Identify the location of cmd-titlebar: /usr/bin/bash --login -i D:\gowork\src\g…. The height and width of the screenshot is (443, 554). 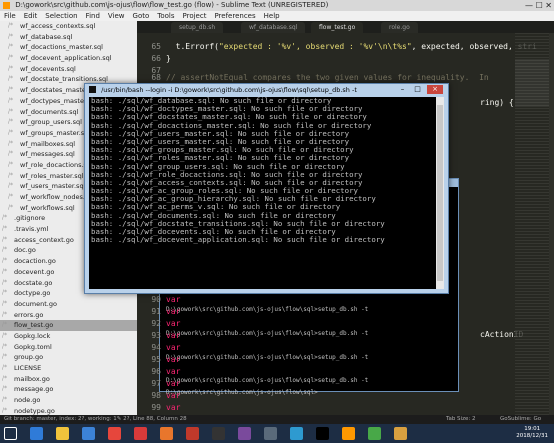
(266, 90).